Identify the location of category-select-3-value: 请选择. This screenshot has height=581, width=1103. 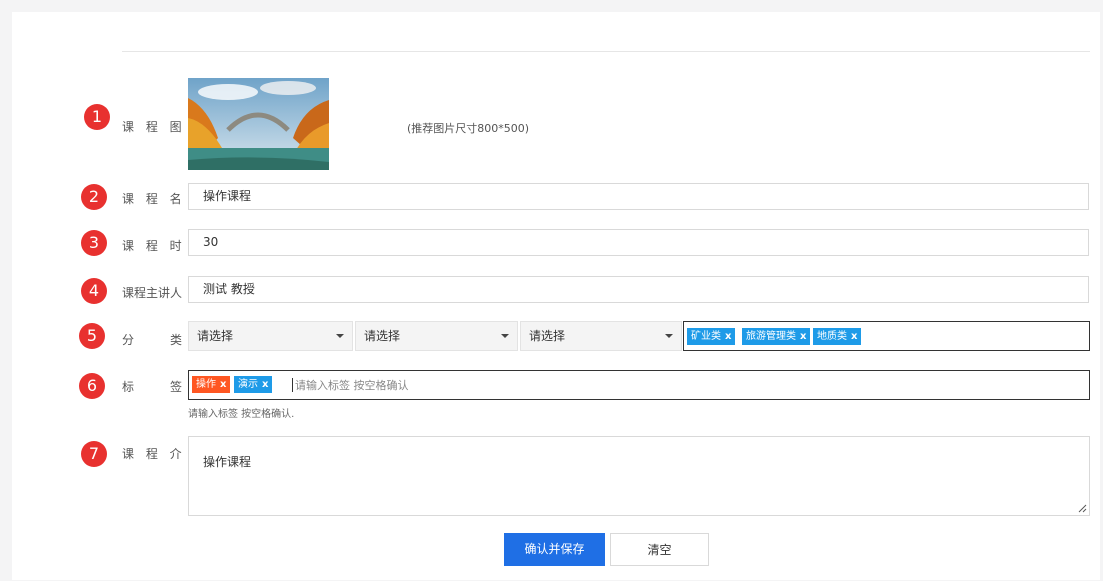
(547, 336).